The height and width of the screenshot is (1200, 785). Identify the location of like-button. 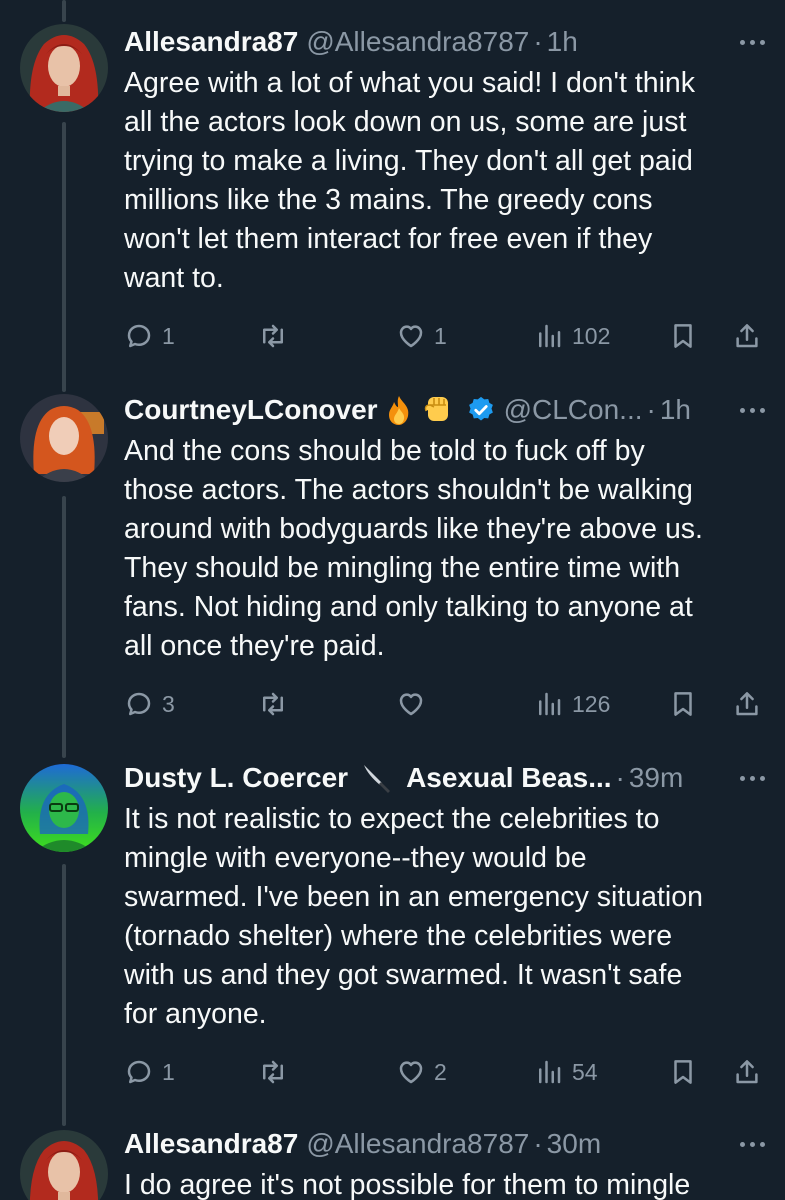
(411, 704).